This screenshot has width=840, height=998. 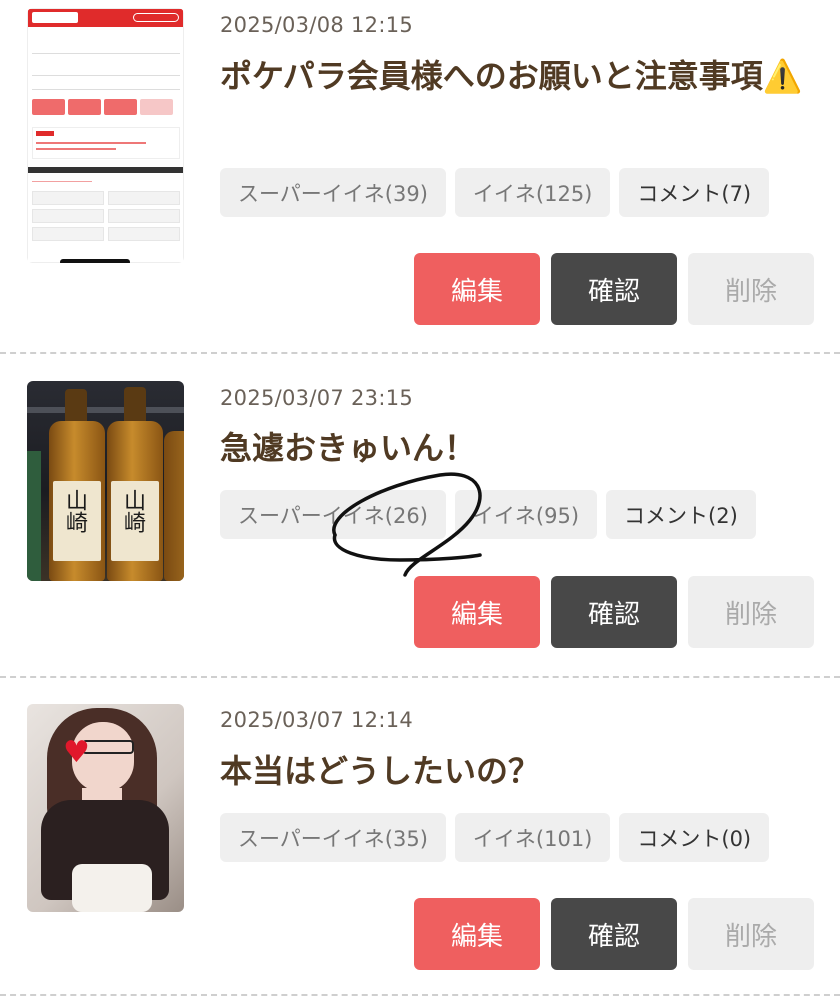 What do you see at coordinates (420, 995) in the screenshot?
I see `post-divider` at bounding box center [420, 995].